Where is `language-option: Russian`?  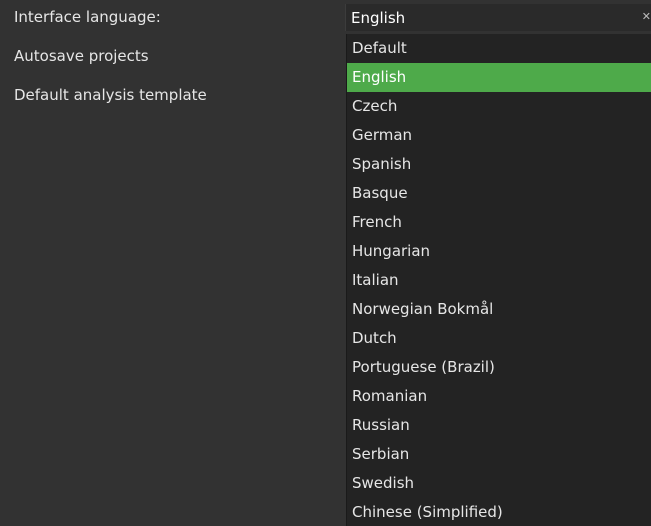
language-option: Russian is located at coordinates (499, 425).